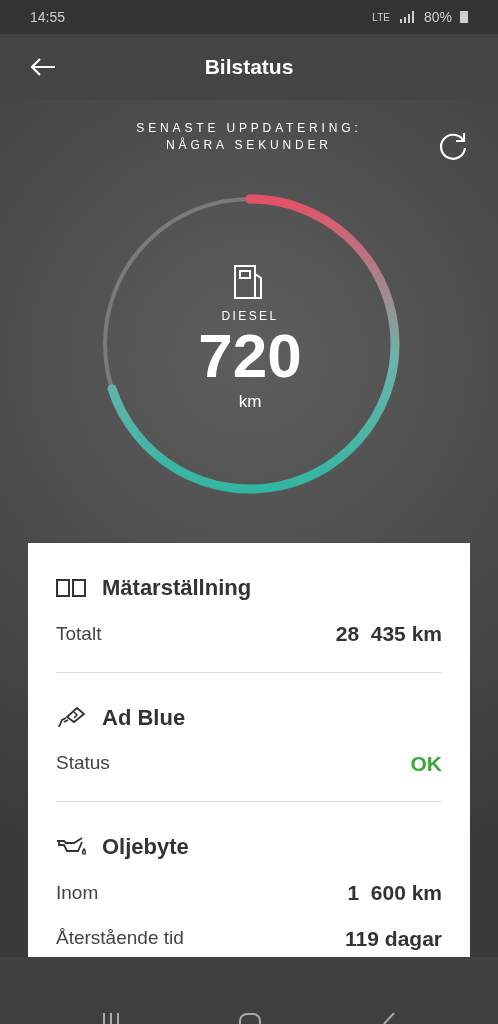  Describe the element at coordinates (83, 763) in the screenshot. I see `row-label: Status` at that location.